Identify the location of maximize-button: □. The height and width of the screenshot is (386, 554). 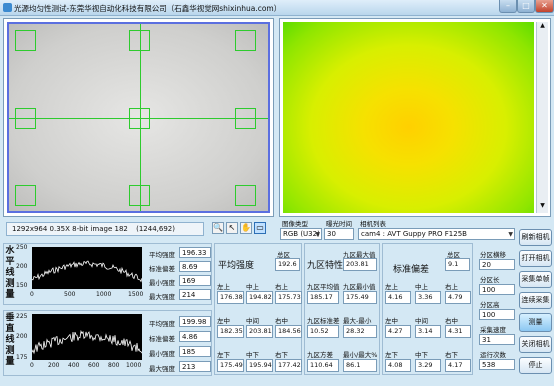
(526, 6).